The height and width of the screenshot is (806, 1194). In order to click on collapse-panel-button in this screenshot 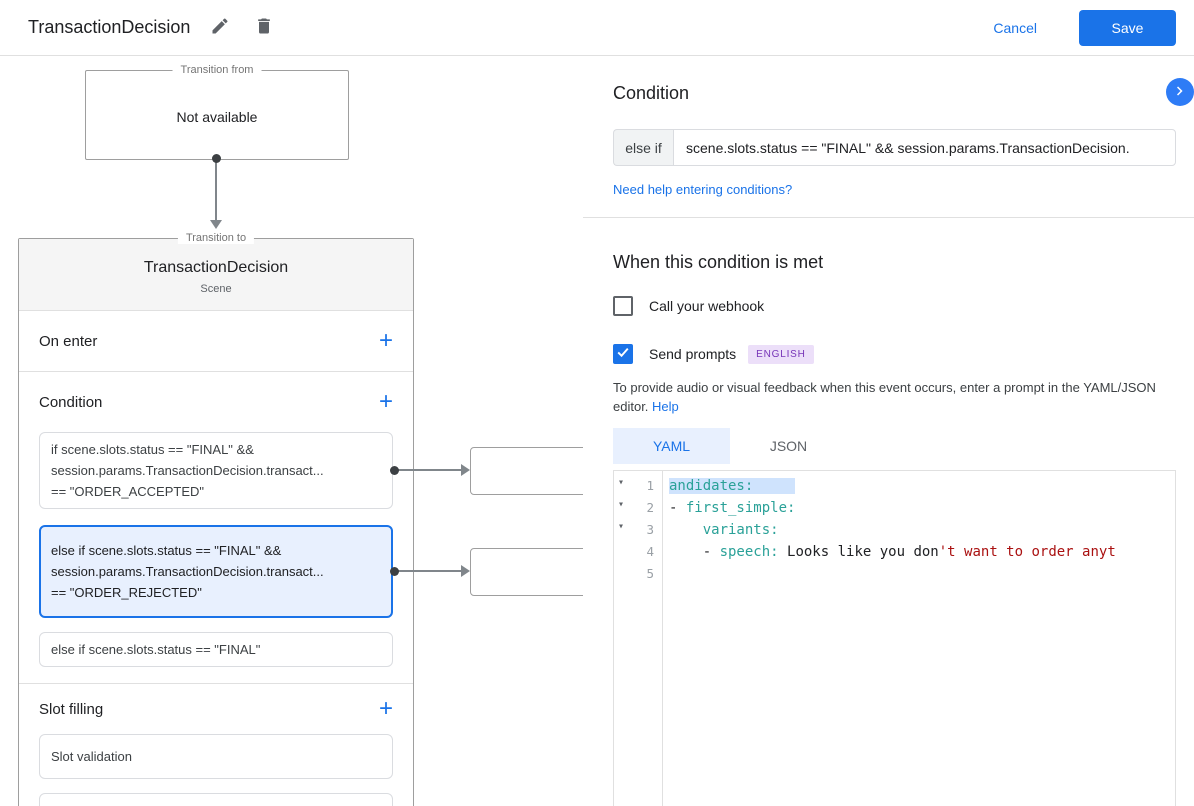, I will do `click(1180, 92)`.